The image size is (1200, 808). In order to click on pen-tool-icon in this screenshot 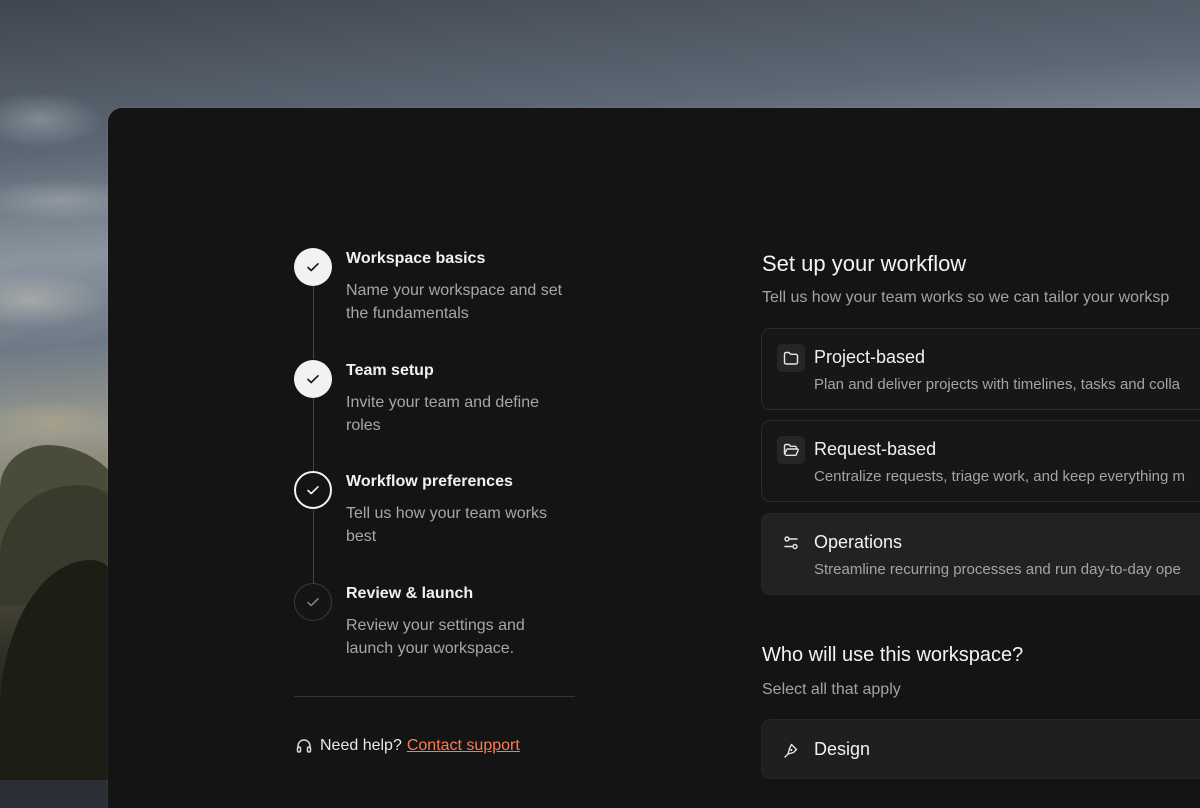, I will do `click(791, 750)`.